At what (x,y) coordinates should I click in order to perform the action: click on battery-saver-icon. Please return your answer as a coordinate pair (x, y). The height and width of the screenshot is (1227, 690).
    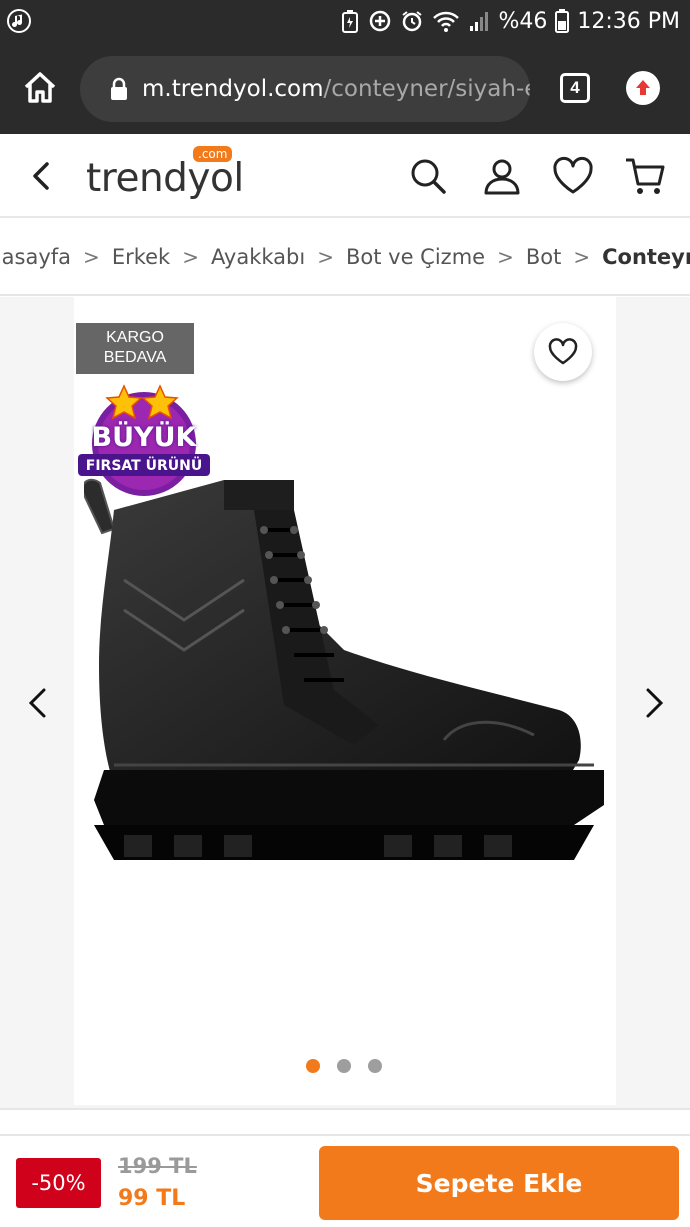
    Looking at the image, I should click on (350, 21).